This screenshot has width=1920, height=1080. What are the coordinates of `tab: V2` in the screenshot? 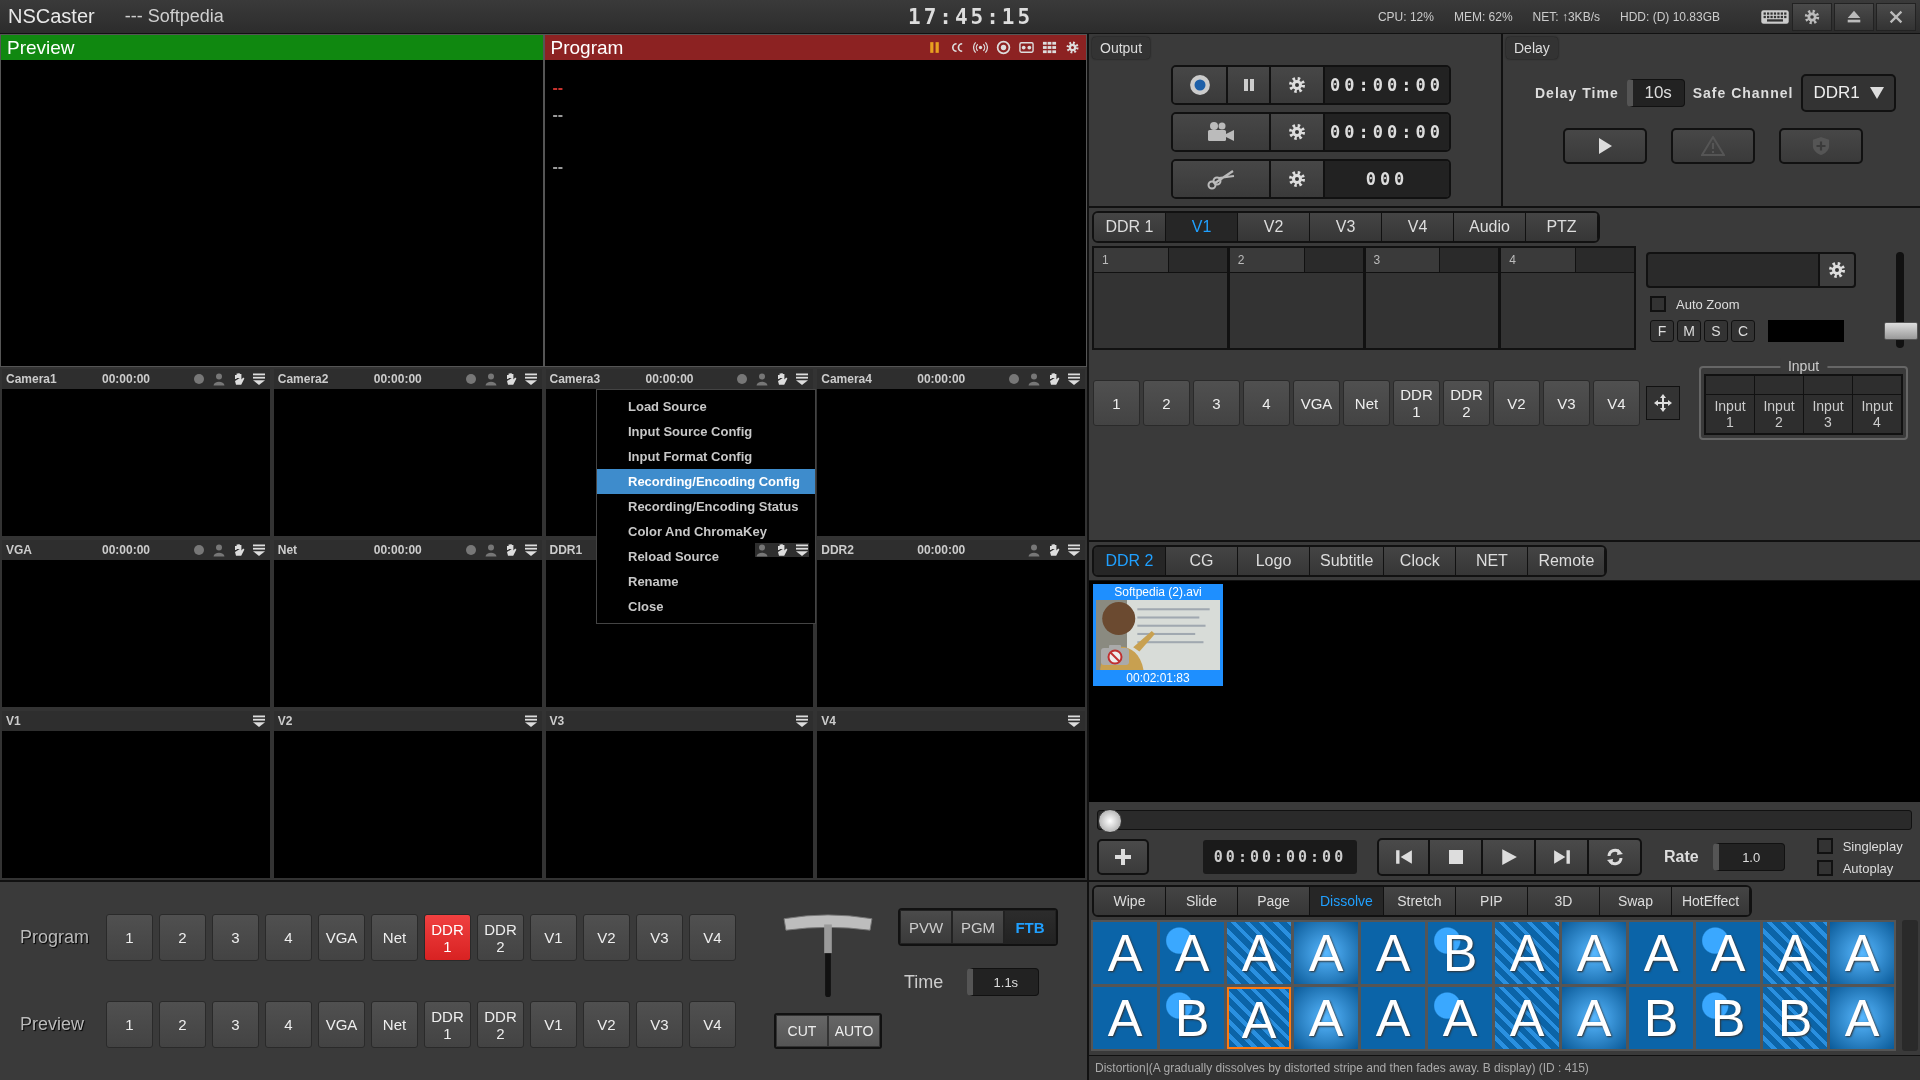 It's located at (1274, 227).